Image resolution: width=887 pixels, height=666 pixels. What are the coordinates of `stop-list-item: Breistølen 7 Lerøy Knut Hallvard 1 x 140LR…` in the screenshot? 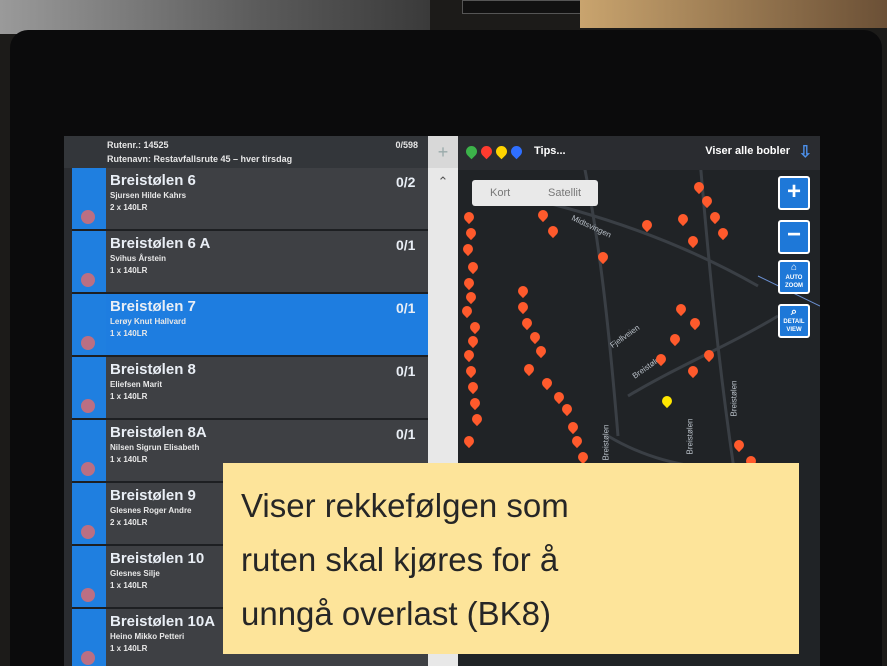 It's located at (250, 325).